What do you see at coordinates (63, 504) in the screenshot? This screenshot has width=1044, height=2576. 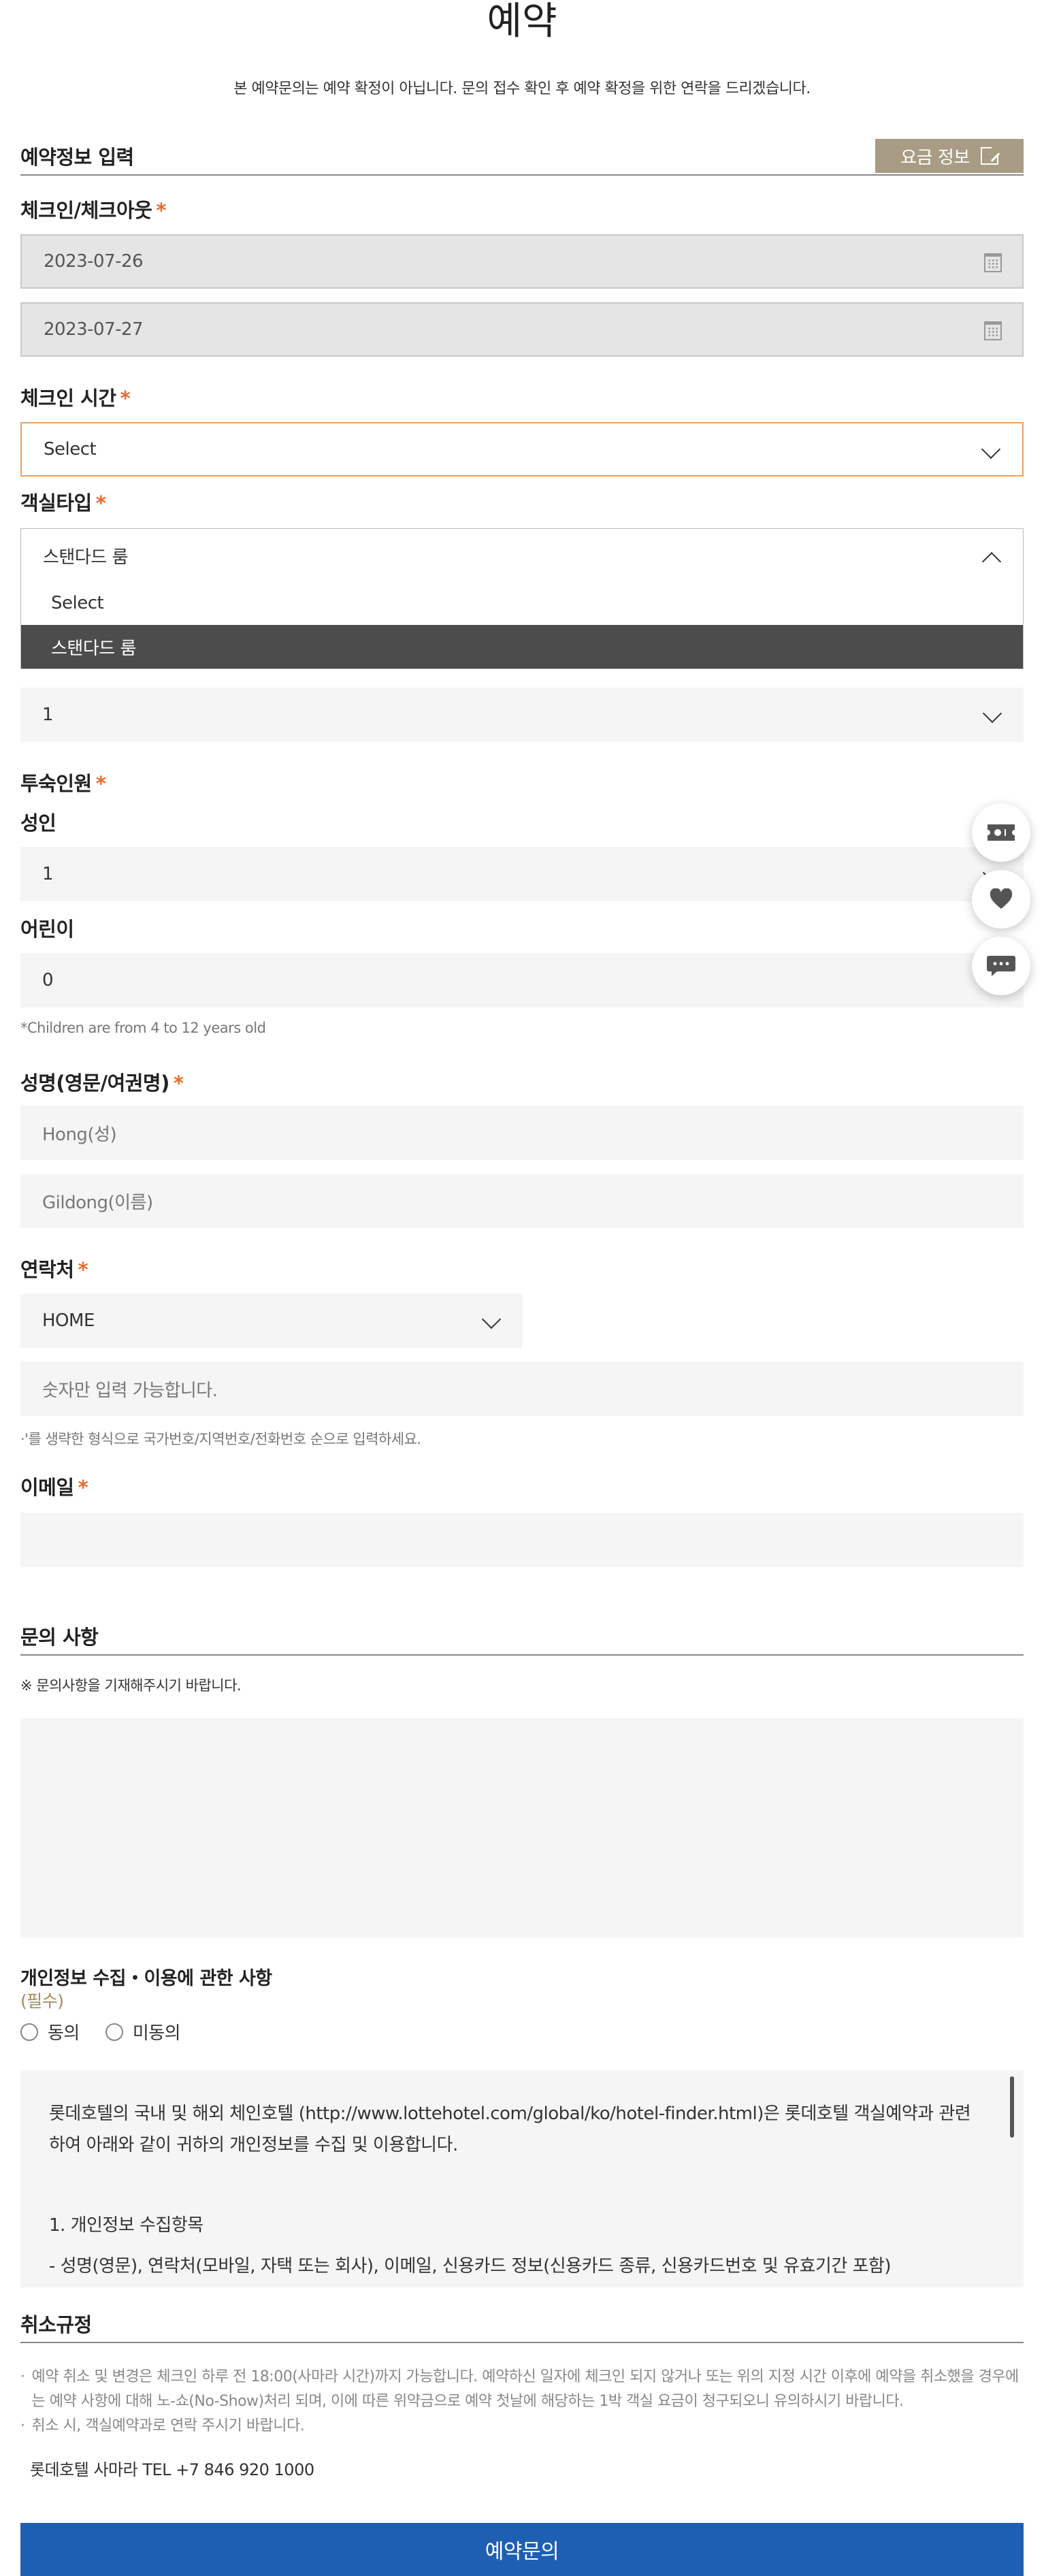 I see `room-type-label: 객실타입 *` at bounding box center [63, 504].